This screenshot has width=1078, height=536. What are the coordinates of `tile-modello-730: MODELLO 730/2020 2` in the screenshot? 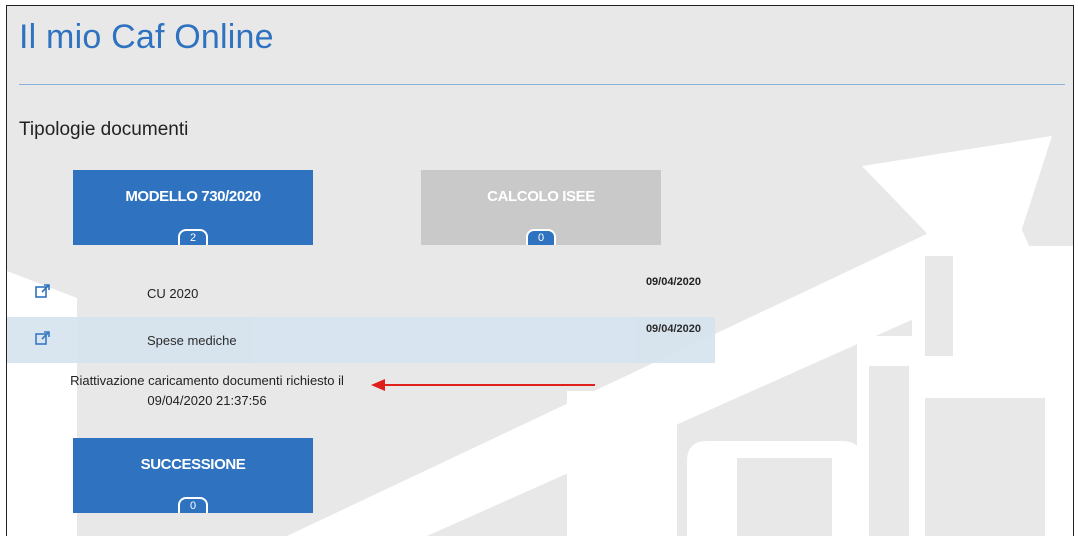 It's located at (193, 207).